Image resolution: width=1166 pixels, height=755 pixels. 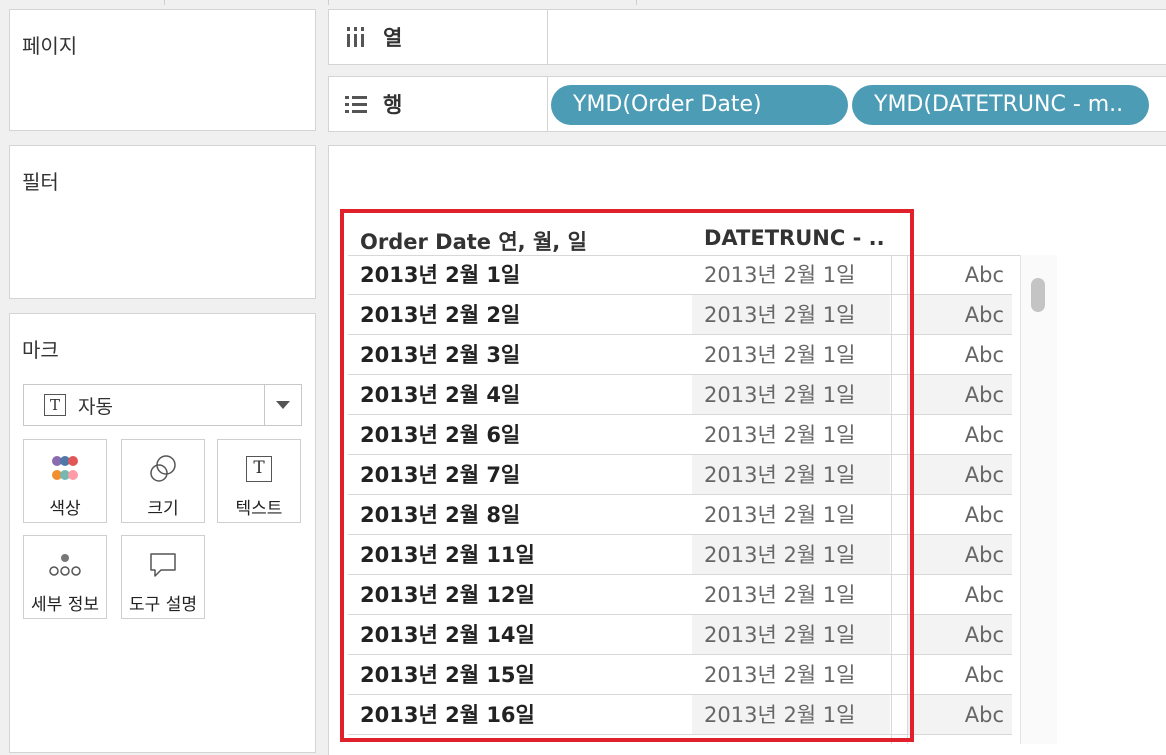 What do you see at coordinates (356, 37) in the screenshot?
I see `columns-icon` at bounding box center [356, 37].